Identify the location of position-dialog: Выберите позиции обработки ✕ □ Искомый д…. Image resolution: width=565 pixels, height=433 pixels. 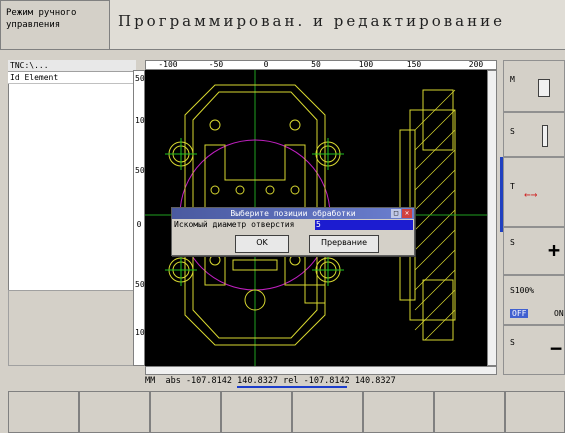
(293, 231).